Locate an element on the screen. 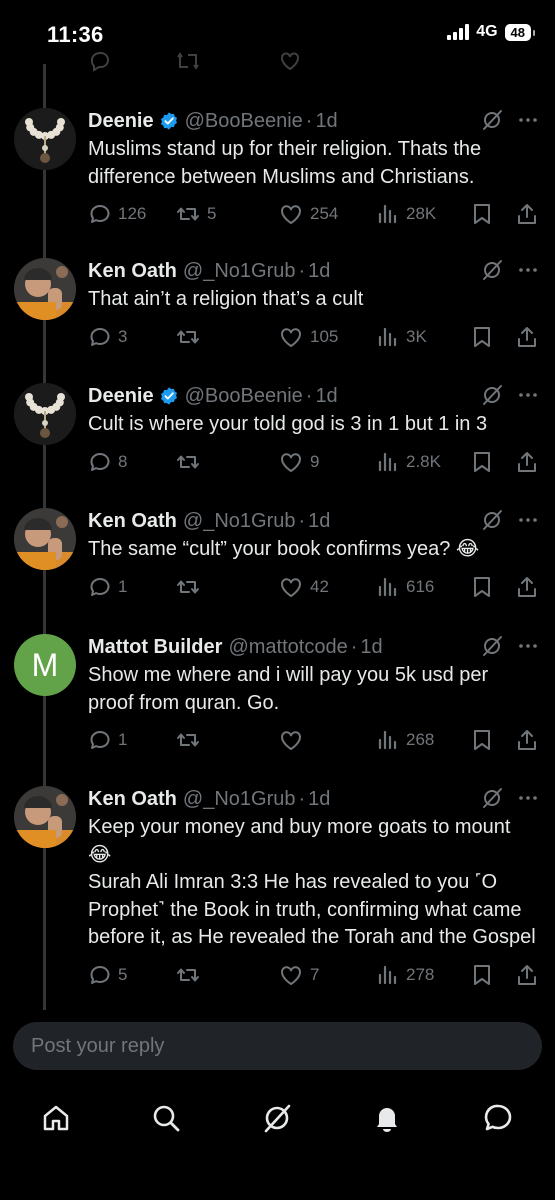  views-button: 3K is located at coordinates (401, 337).